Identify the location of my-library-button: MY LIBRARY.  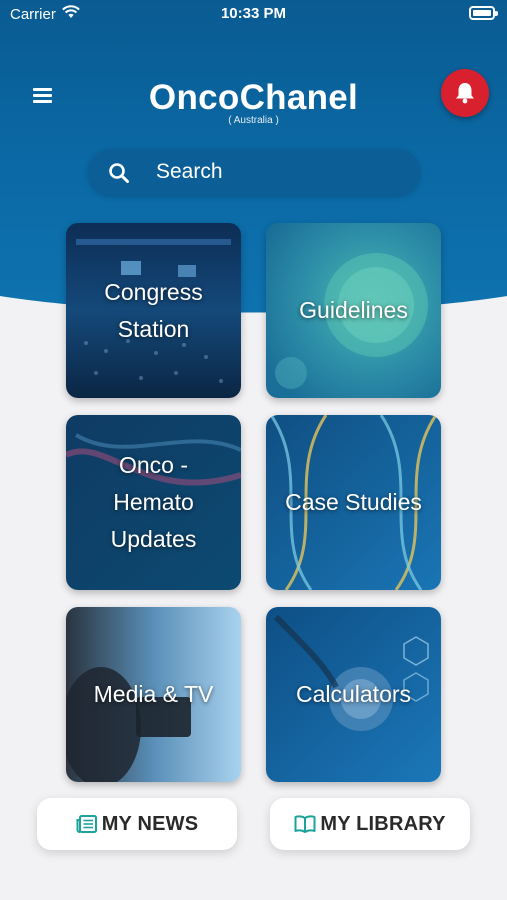
(370, 824).